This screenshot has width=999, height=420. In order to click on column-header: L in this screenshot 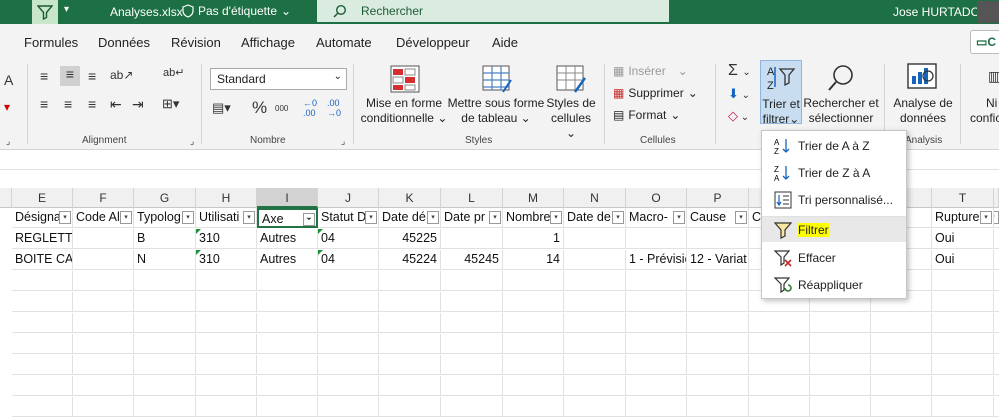, I will do `click(472, 198)`.